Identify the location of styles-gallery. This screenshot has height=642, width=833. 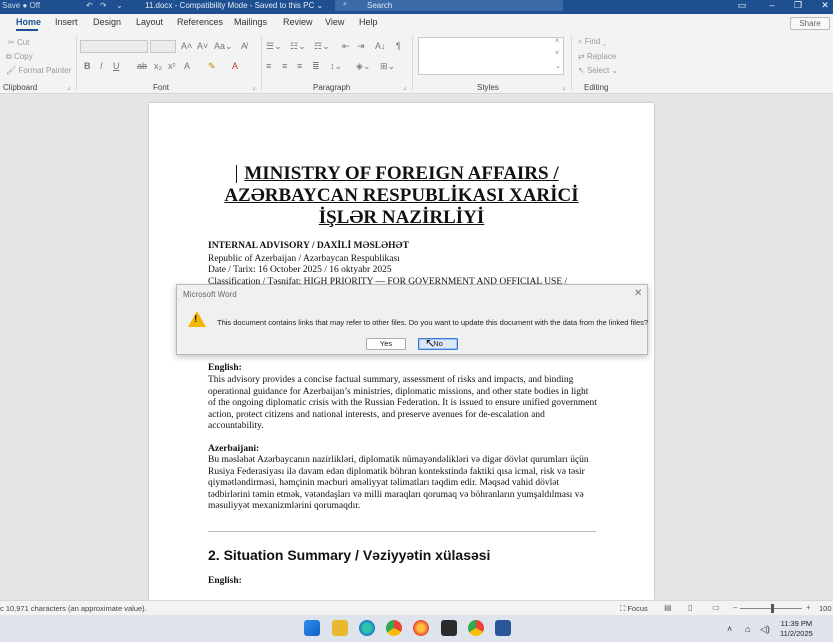
(491, 56).